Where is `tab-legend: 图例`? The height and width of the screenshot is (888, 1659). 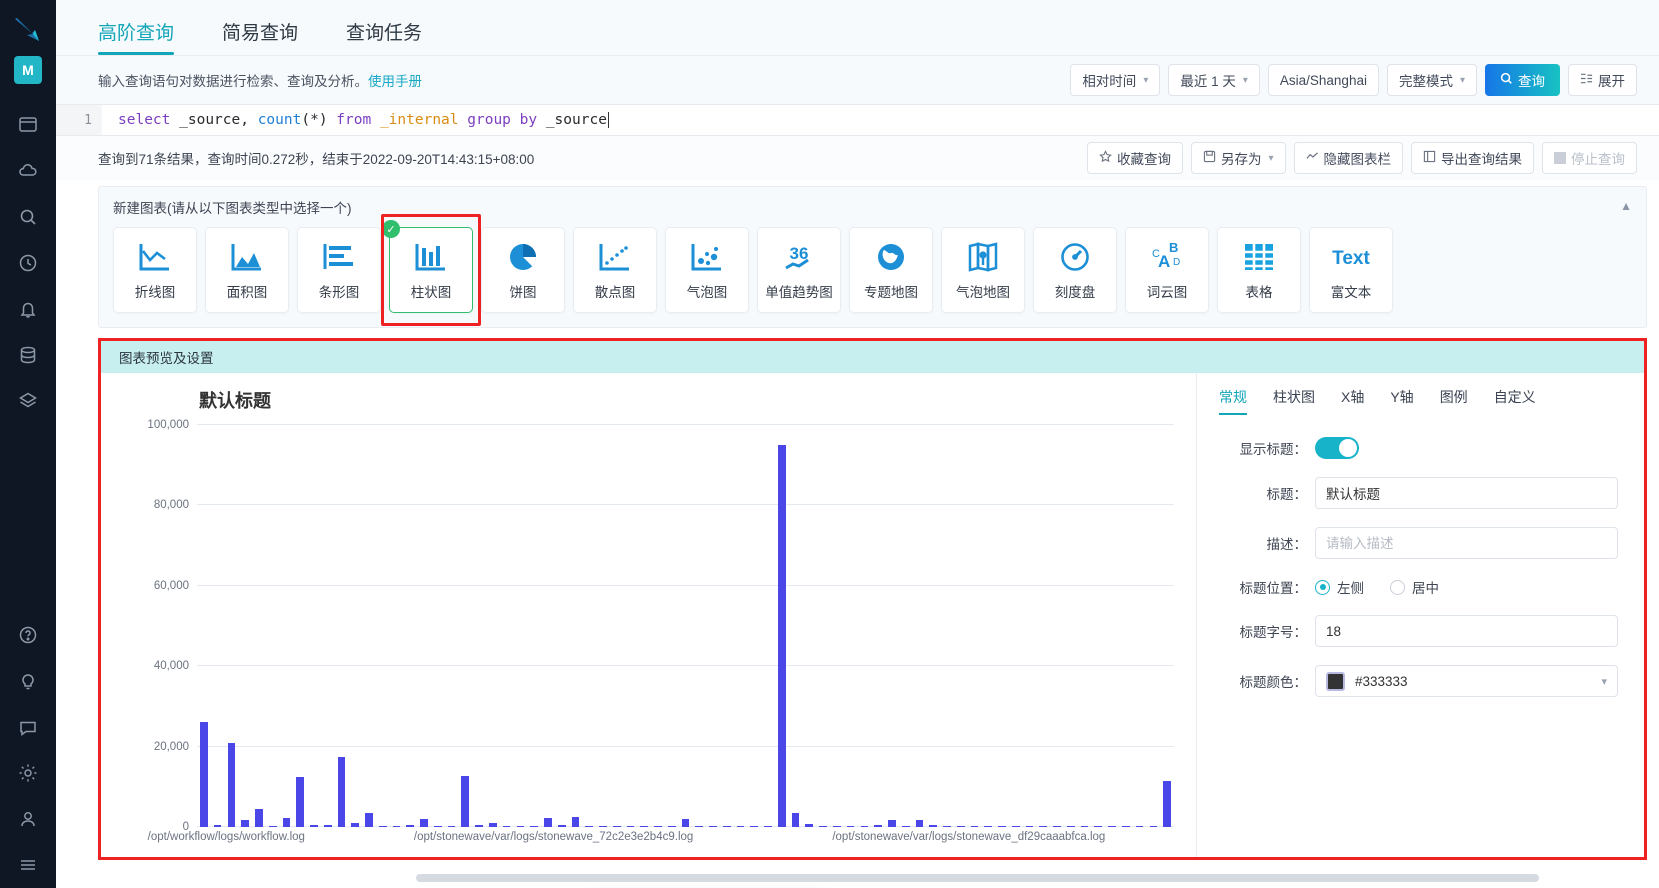 tab-legend: 图例 is located at coordinates (1454, 401).